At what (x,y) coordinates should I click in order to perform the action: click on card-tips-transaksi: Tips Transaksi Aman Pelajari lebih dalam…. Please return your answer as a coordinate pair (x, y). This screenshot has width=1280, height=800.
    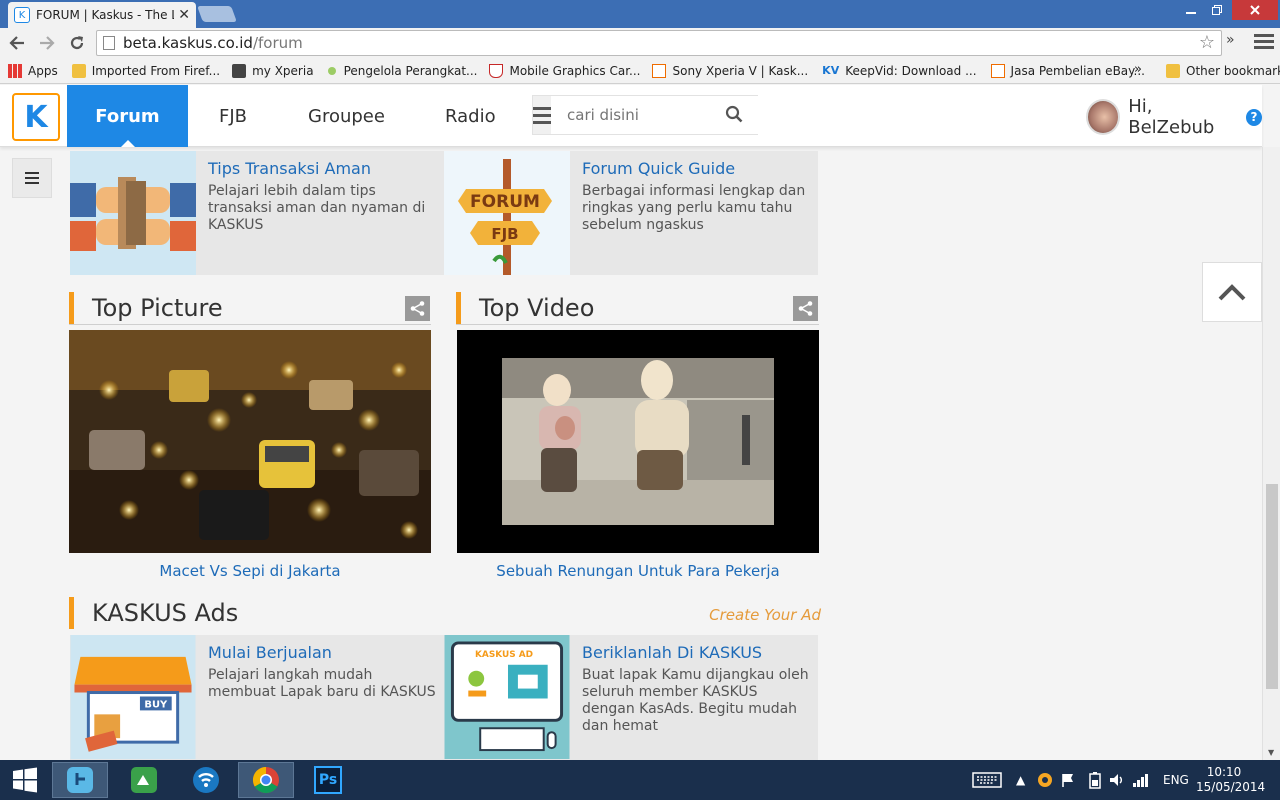
    Looking at the image, I should click on (257, 213).